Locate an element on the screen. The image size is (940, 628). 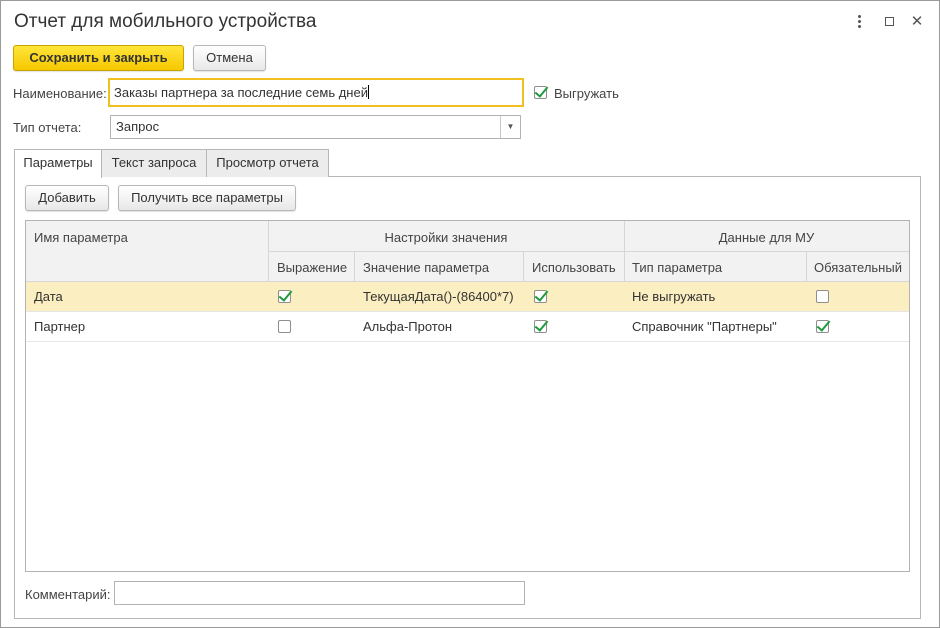
row-param-value: Альфа-Протон is located at coordinates (408, 326).